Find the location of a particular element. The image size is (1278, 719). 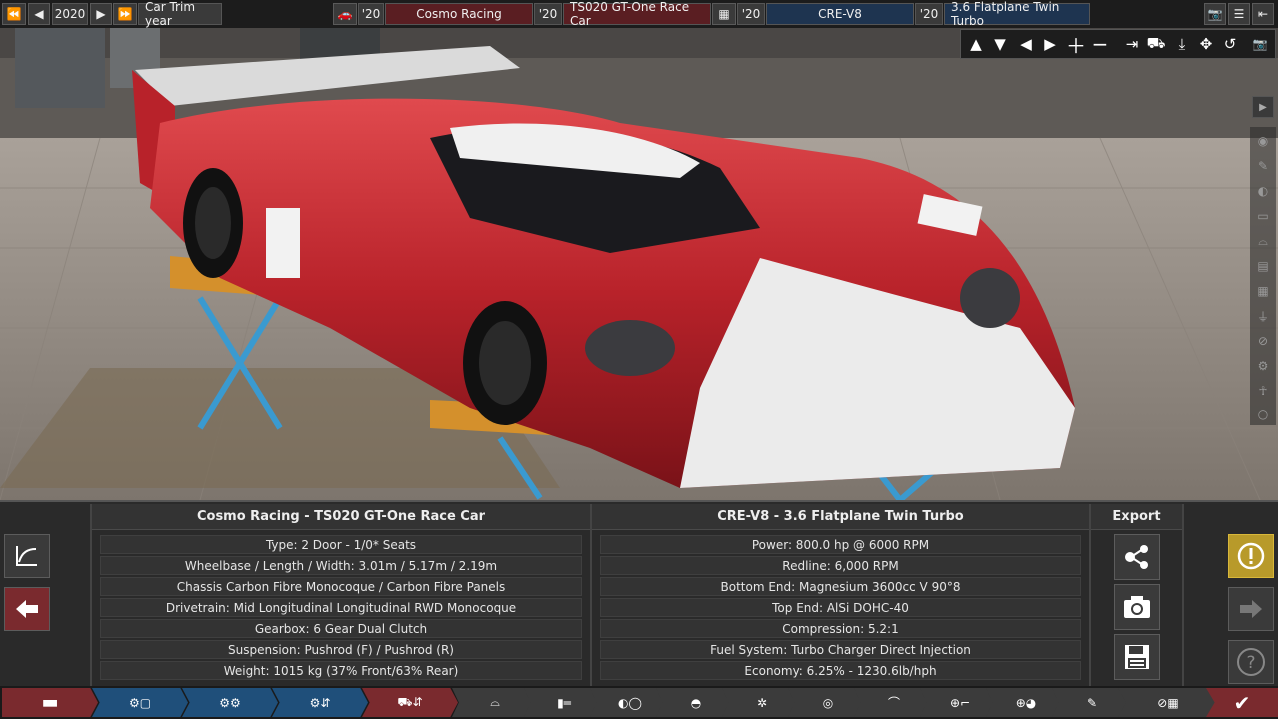

year-fast-forward-icon: ⏩ is located at coordinates (125, 14).